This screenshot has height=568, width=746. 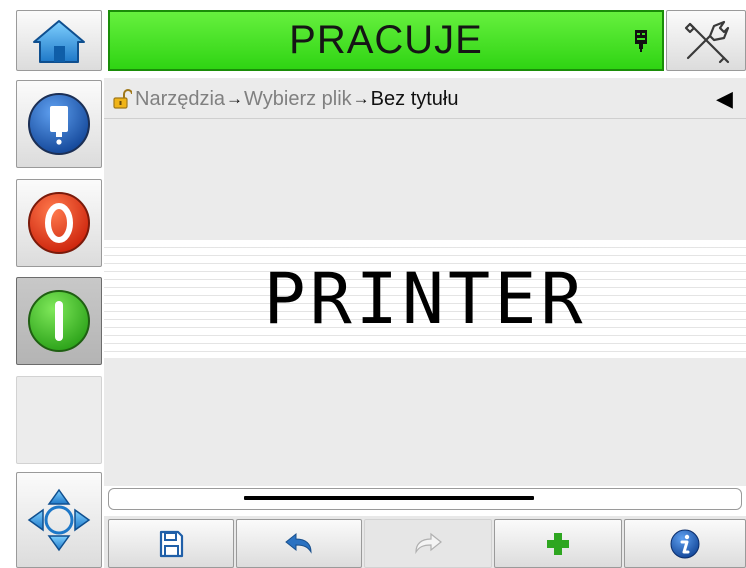 I want to click on breadcrumb: Narzędzia → Wybierz plik → Bez tytułu, so click(x=285, y=99).